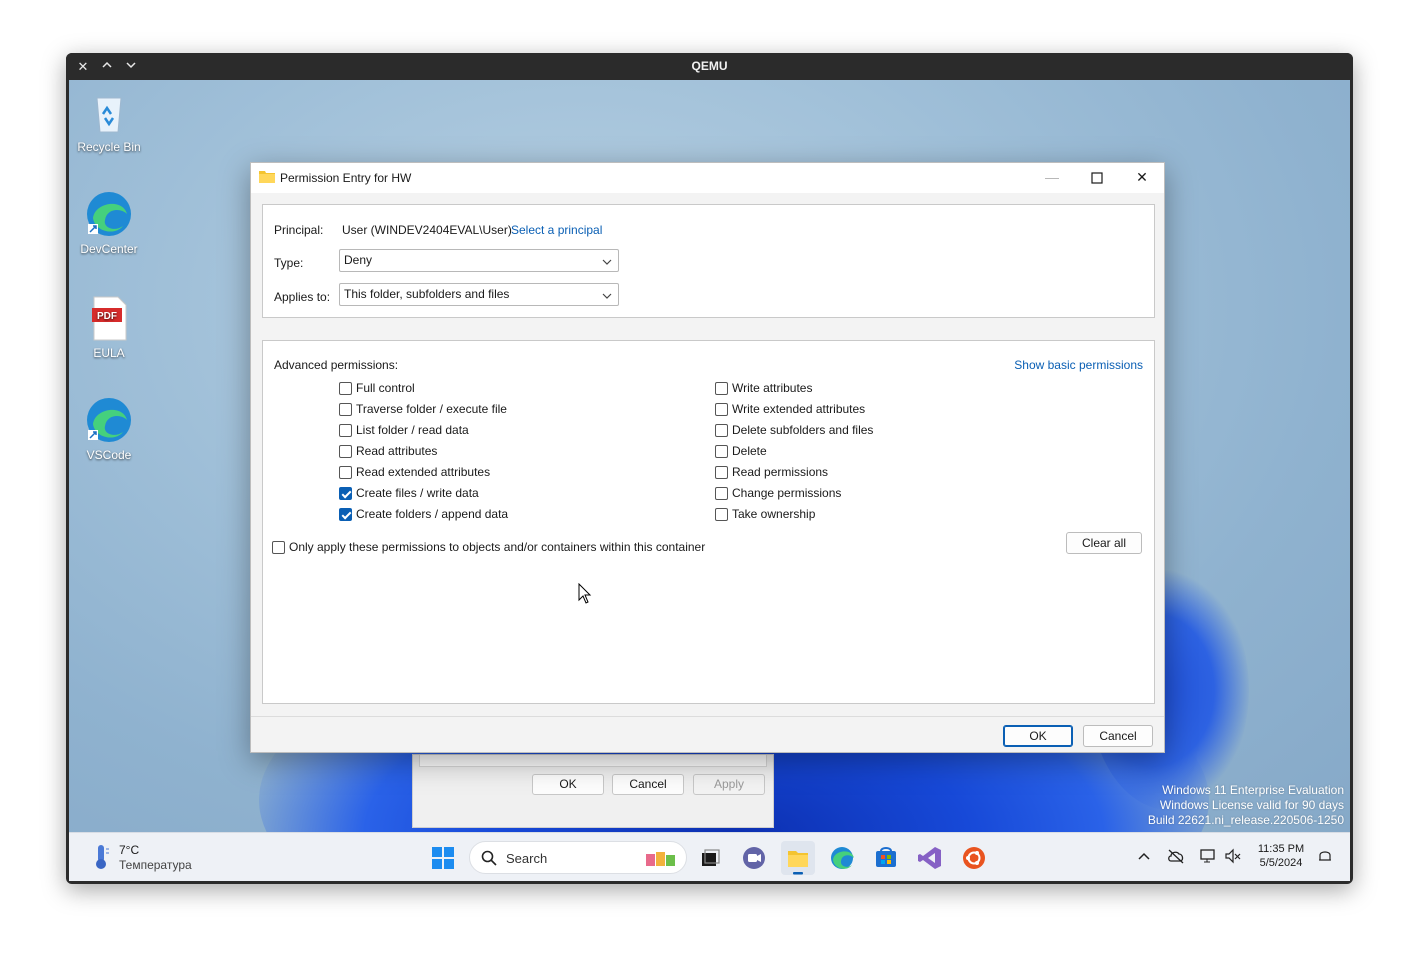  What do you see at coordinates (556, 230) in the screenshot?
I see `select-principal-link: Select a principal` at bounding box center [556, 230].